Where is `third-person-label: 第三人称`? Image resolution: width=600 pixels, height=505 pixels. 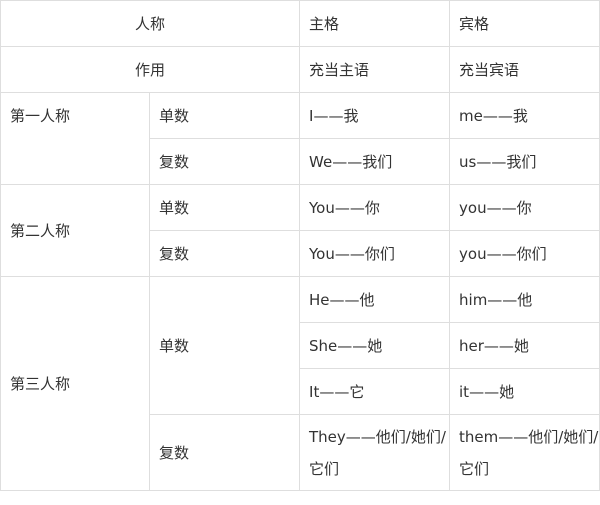 third-person-label: 第三人称 is located at coordinates (75, 383).